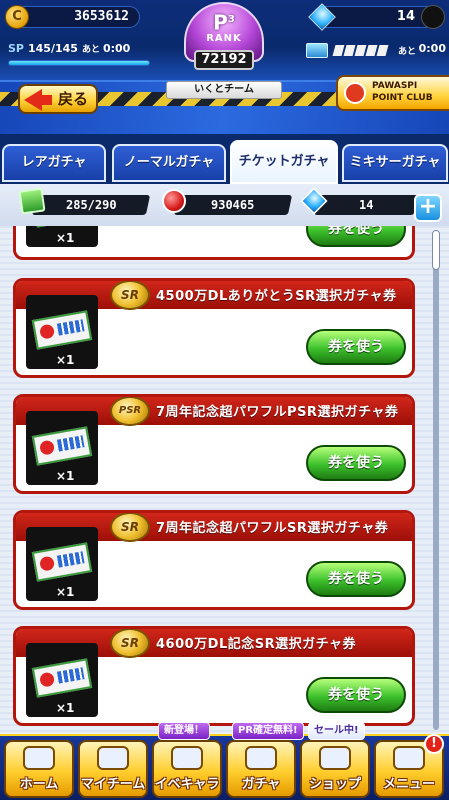 Image resolution: width=449 pixels, height=800 pixels. I want to click on box-count: 285/290, so click(91, 205).